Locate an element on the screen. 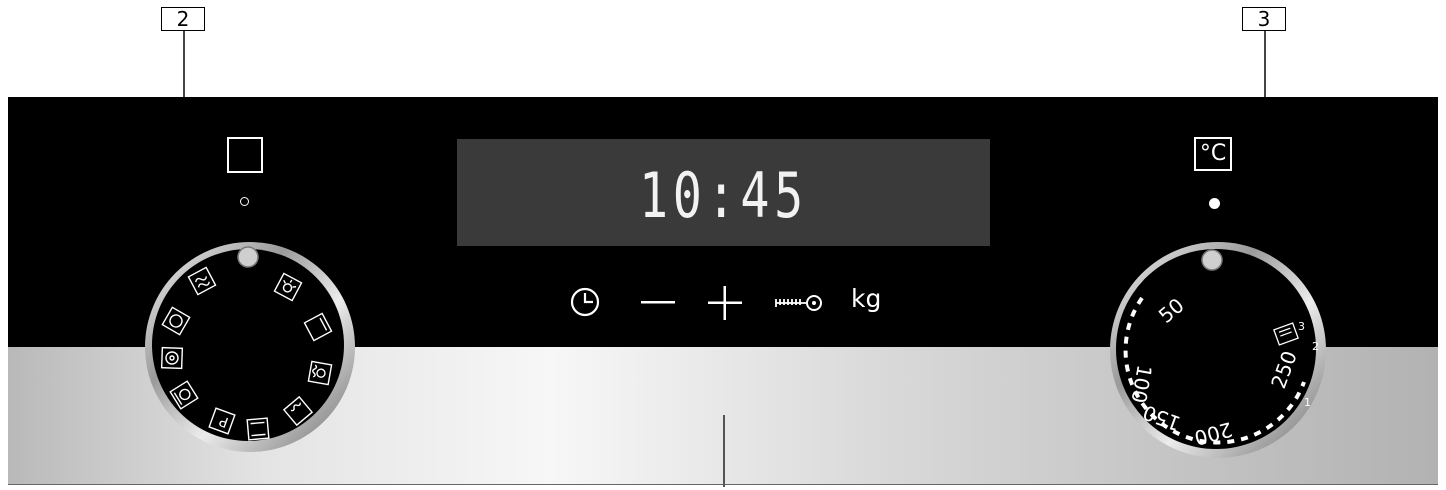  function-led is located at coordinates (244, 201).